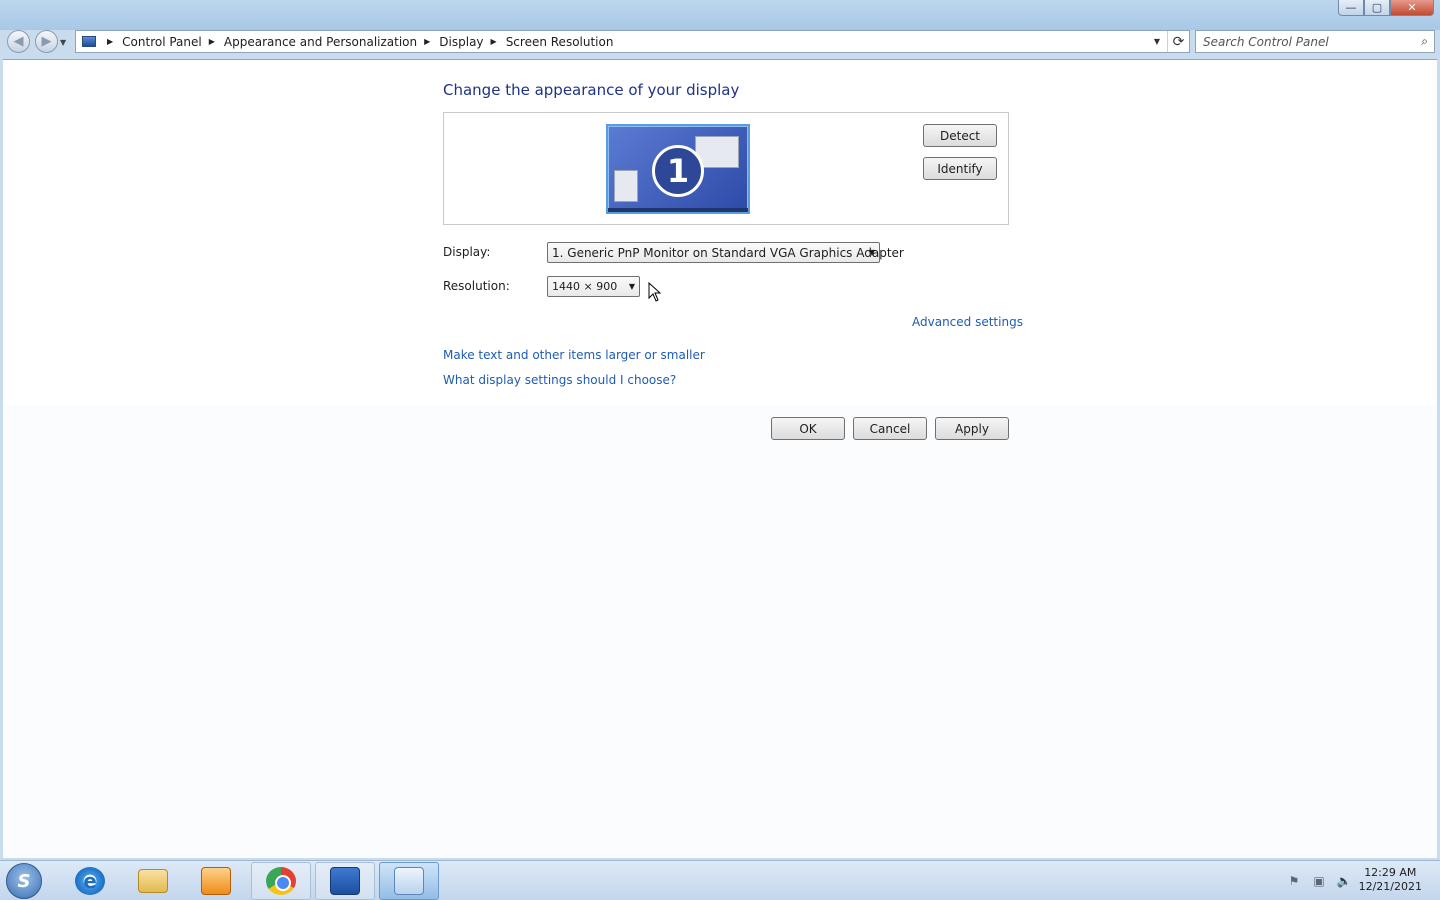 This screenshot has height=900, width=1440. I want to click on monitor-taskbar, so click(678, 210).